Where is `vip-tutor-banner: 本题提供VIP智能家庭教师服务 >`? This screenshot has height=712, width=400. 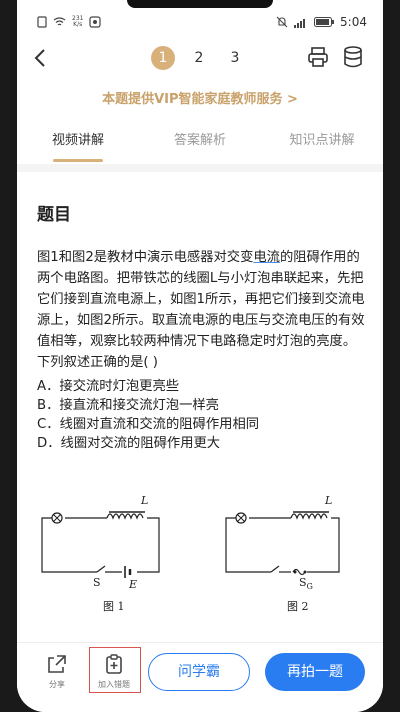
vip-tutor-banner: 本题提供VIP智能家庭教师服务 > is located at coordinates (200, 97).